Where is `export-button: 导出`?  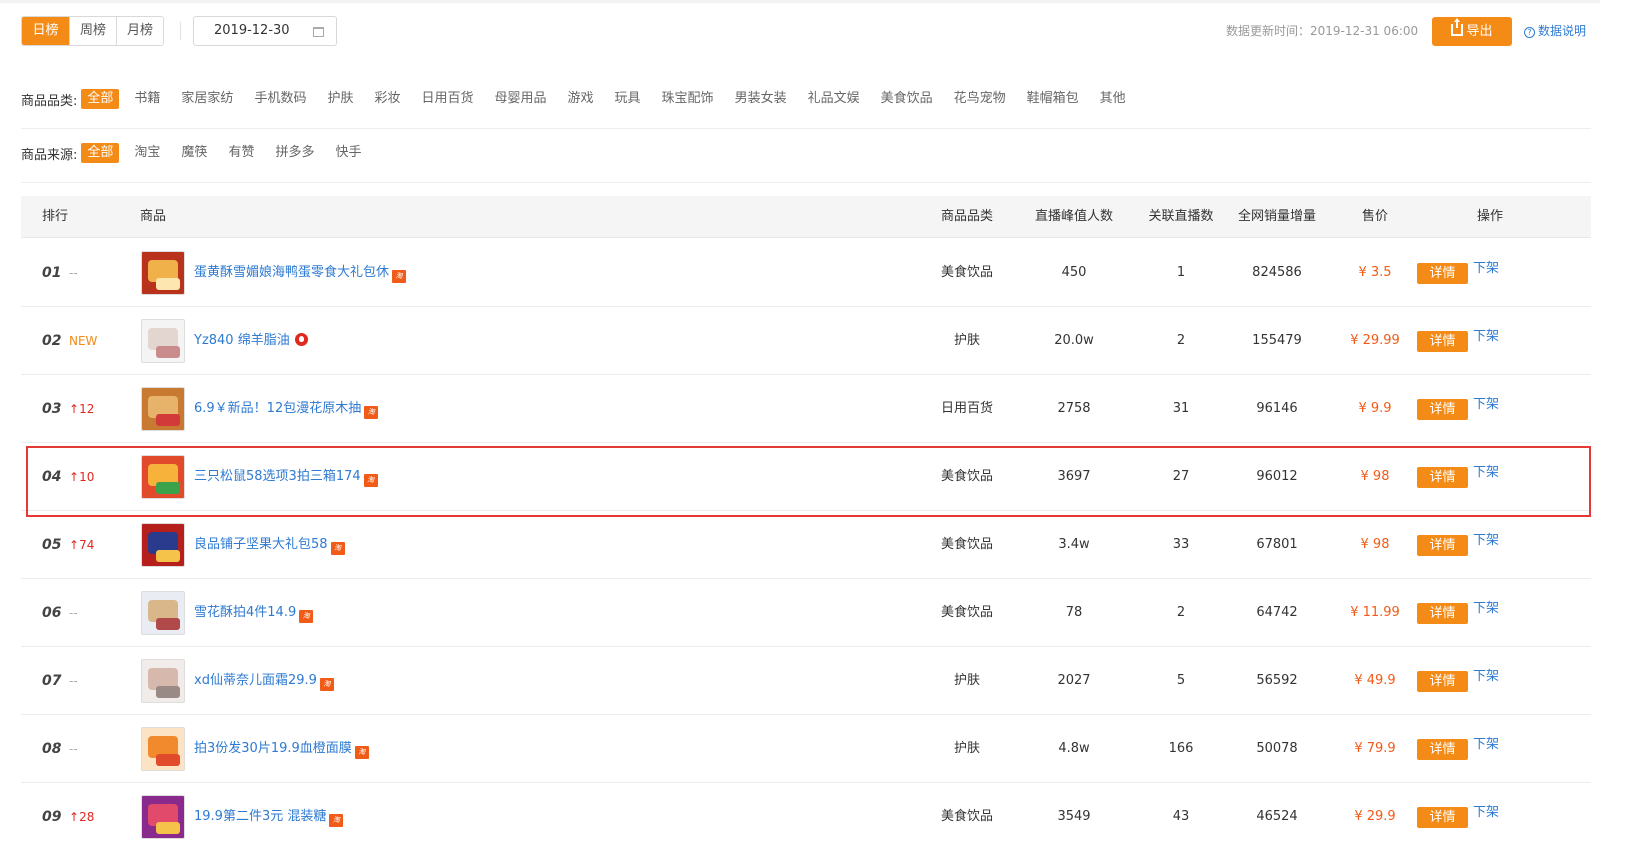
export-button: 导出 is located at coordinates (1472, 31).